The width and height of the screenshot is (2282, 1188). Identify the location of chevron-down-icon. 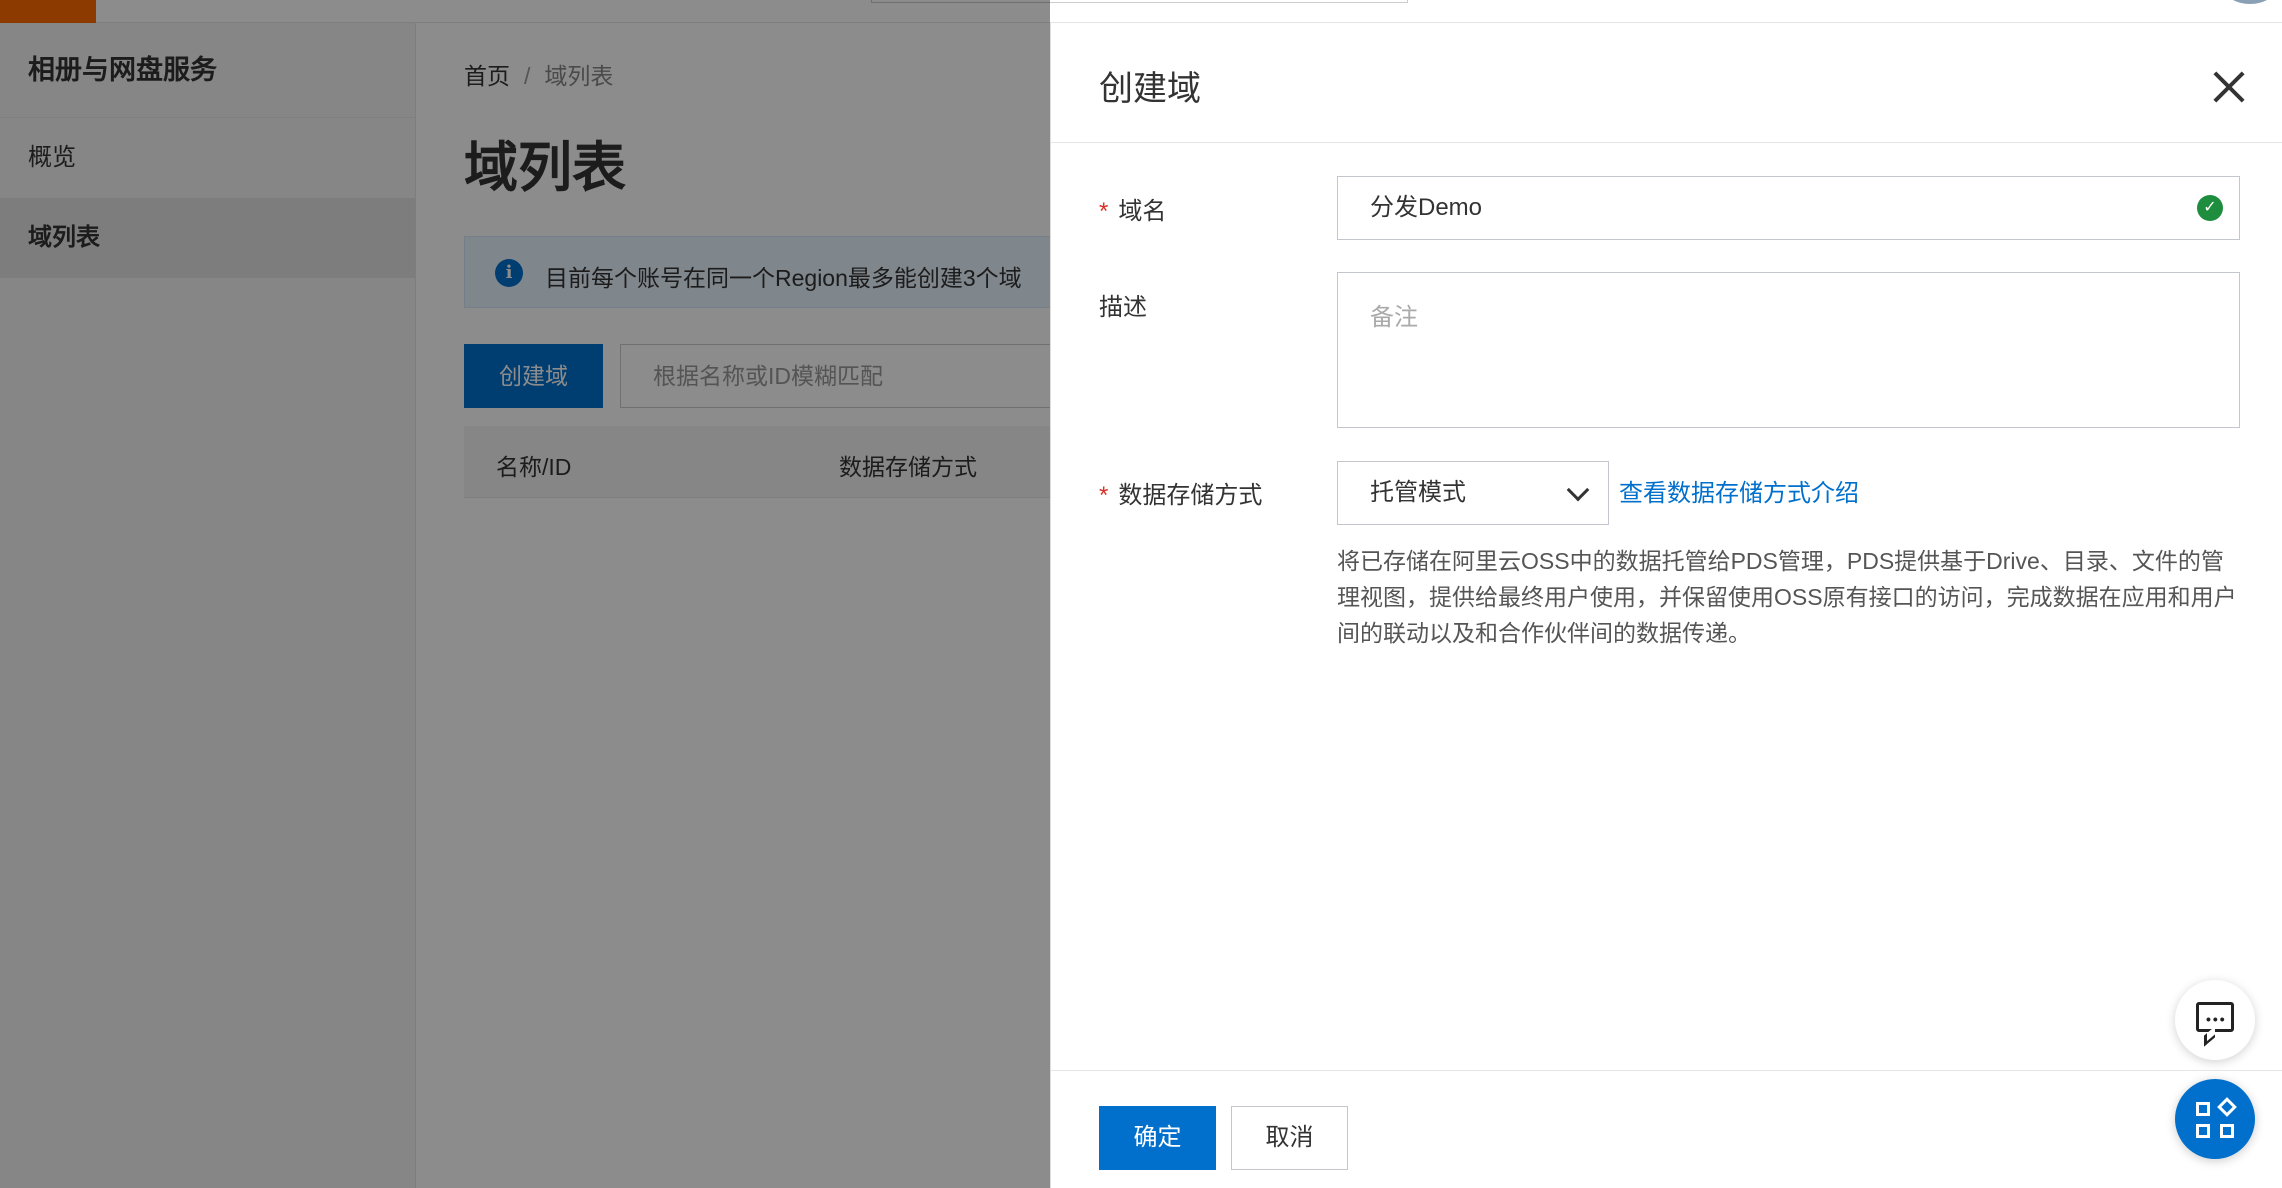
(1578, 490).